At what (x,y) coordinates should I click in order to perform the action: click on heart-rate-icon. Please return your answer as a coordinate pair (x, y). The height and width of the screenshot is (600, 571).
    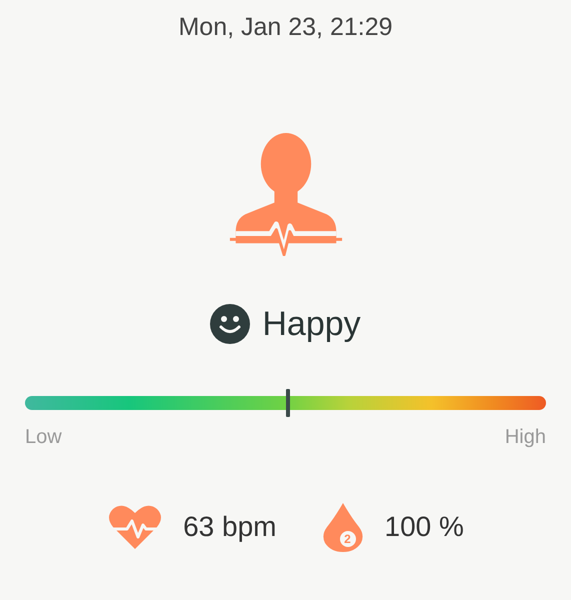
    Looking at the image, I should click on (135, 527).